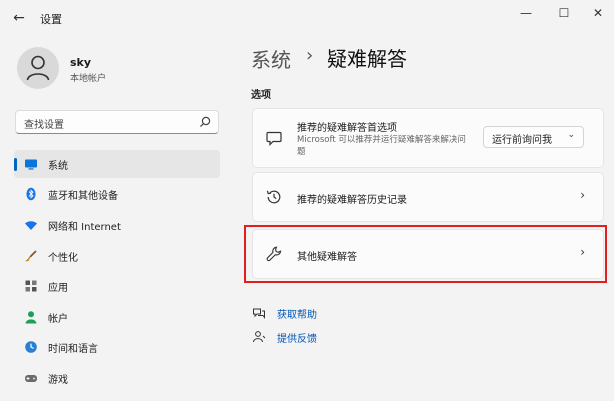 The width and height of the screenshot is (614, 401). I want to click on globe-clock-icon, so click(31, 347).